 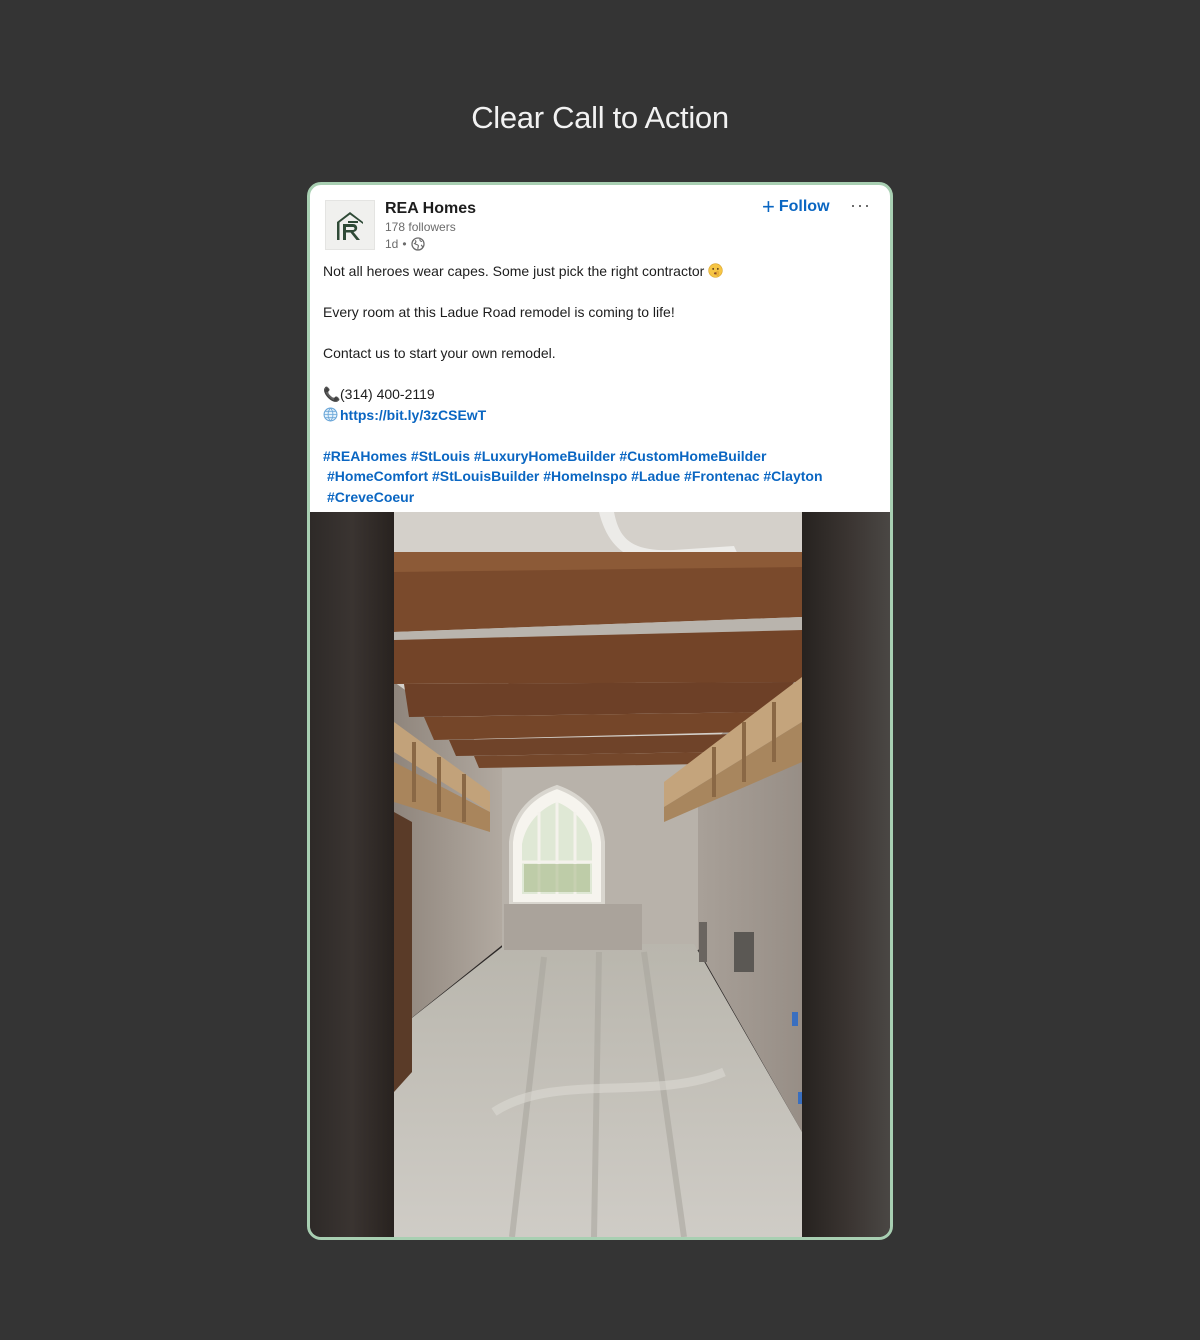 What do you see at coordinates (600, 117) in the screenshot?
I see `page-heading: Clear Call to Action` at bounding box center [600, 117].